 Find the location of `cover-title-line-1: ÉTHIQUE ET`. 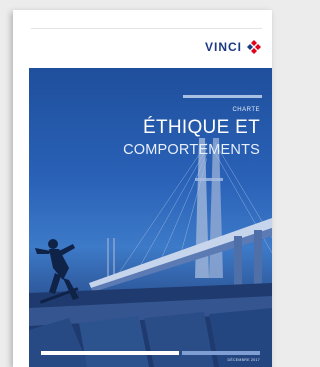

cover-title-line-1: ÉTHIQUE ET is located at coordinates (201, 127).